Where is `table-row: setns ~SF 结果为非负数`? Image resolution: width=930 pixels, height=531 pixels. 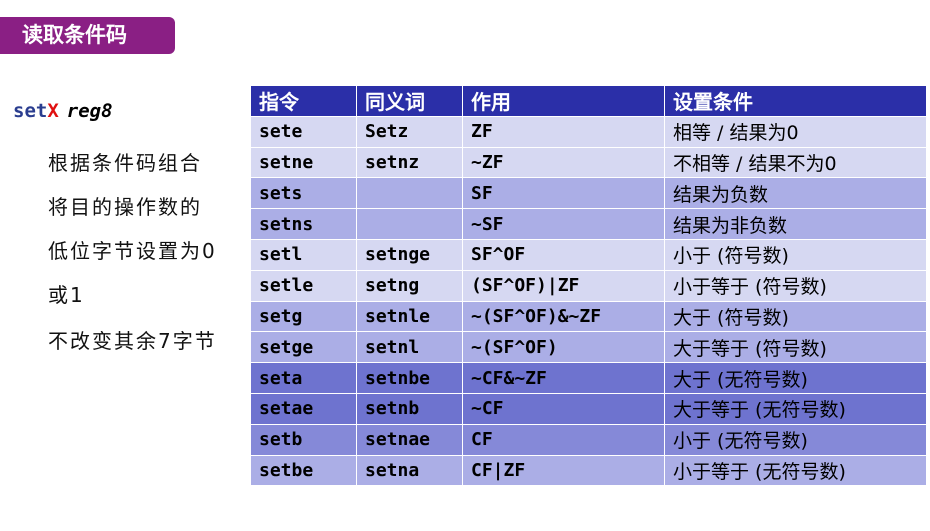 table-row: setns ~SF 结果为非负数 is located at coordinates (588, 224).